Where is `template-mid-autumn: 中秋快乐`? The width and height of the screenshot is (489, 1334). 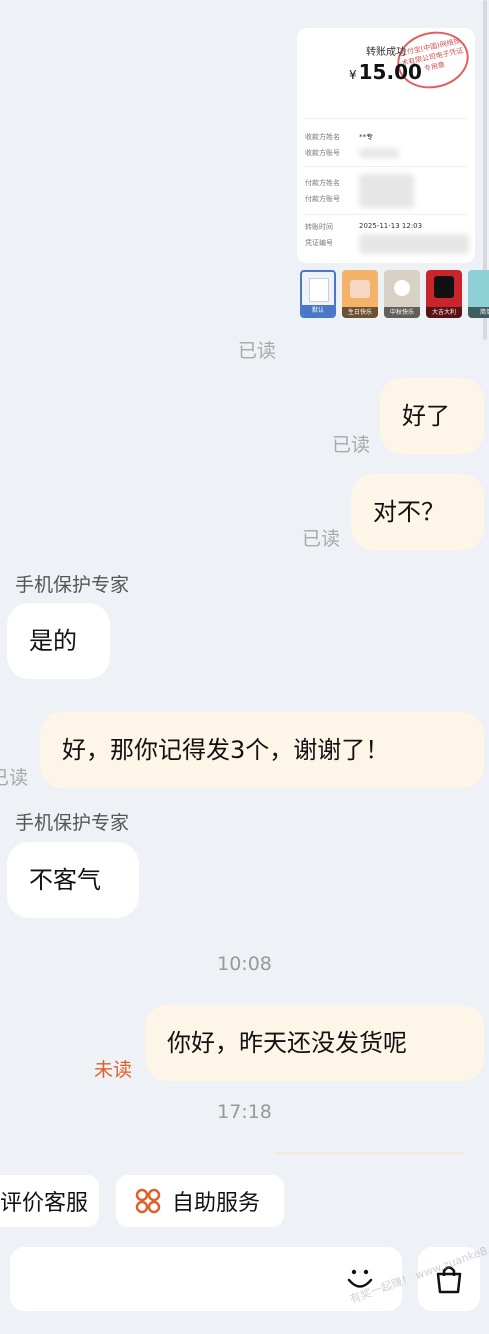 template-mid-autumn: 中秋快乐 is located at coordinates (402, 294).